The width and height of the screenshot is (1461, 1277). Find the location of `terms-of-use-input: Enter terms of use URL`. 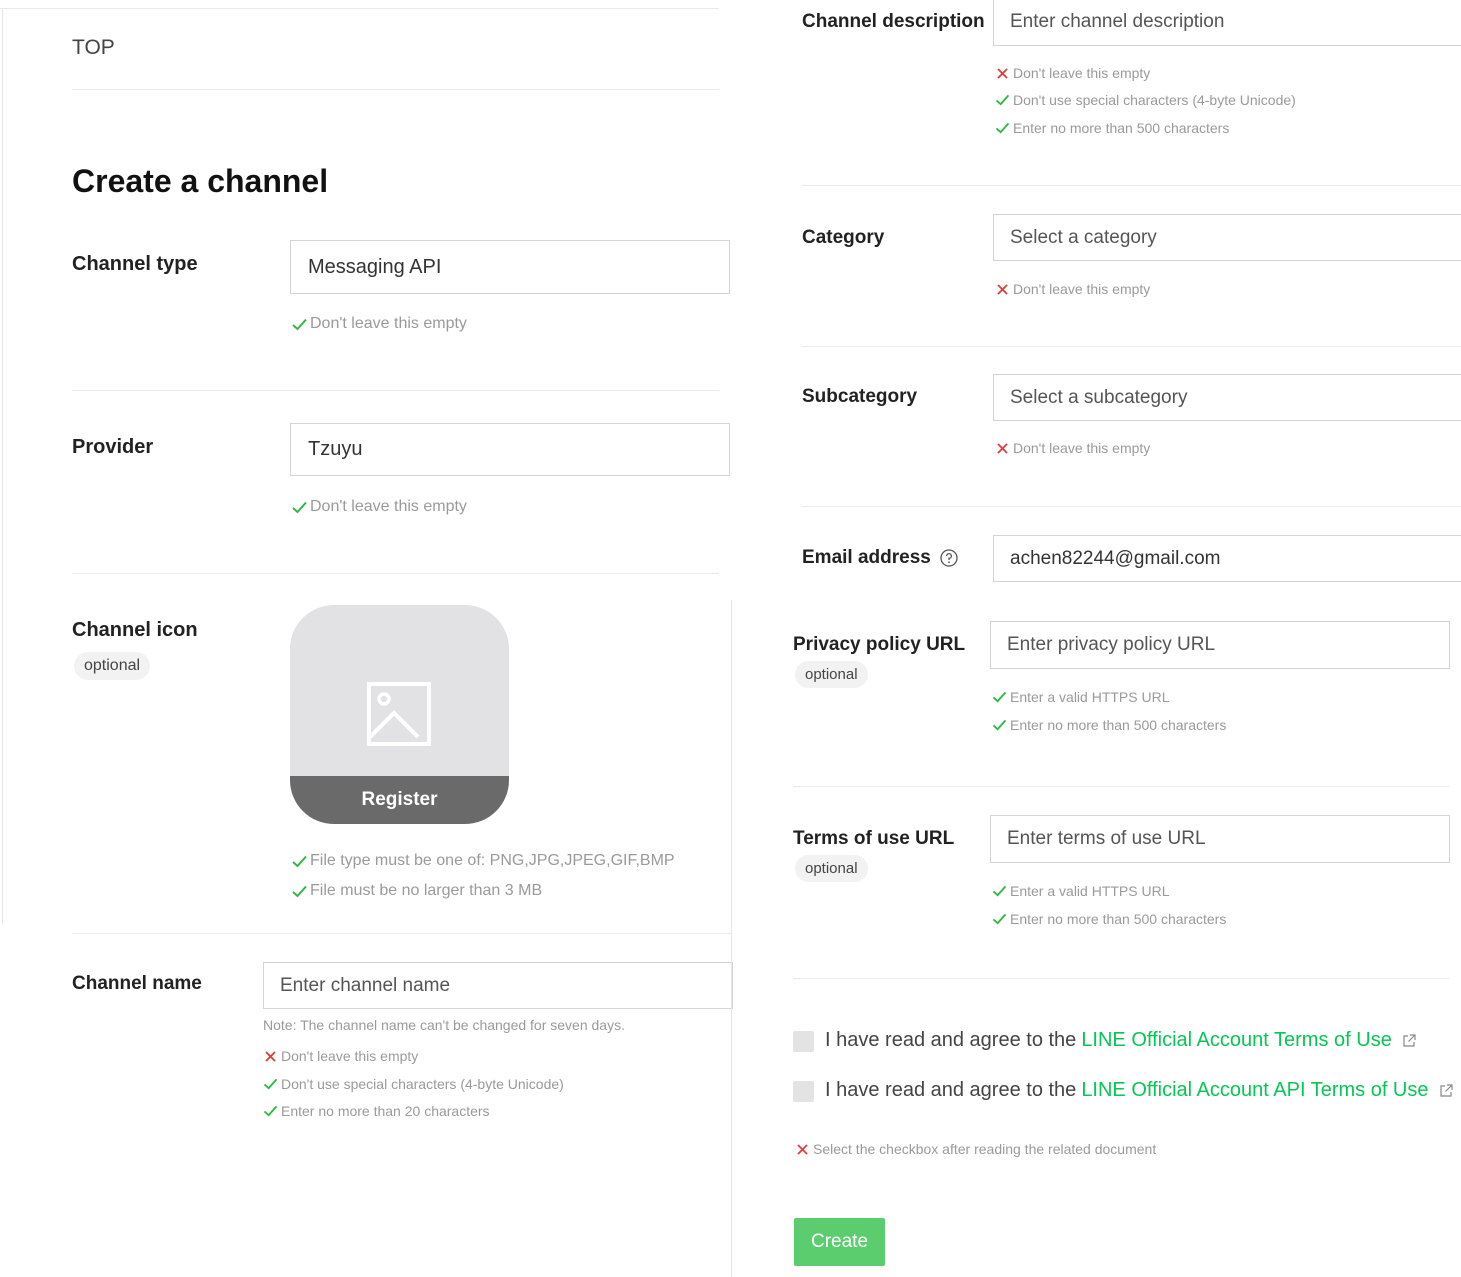

terms-of-use-input: Enter terms of use URL is located at coordinates (1220, 839).